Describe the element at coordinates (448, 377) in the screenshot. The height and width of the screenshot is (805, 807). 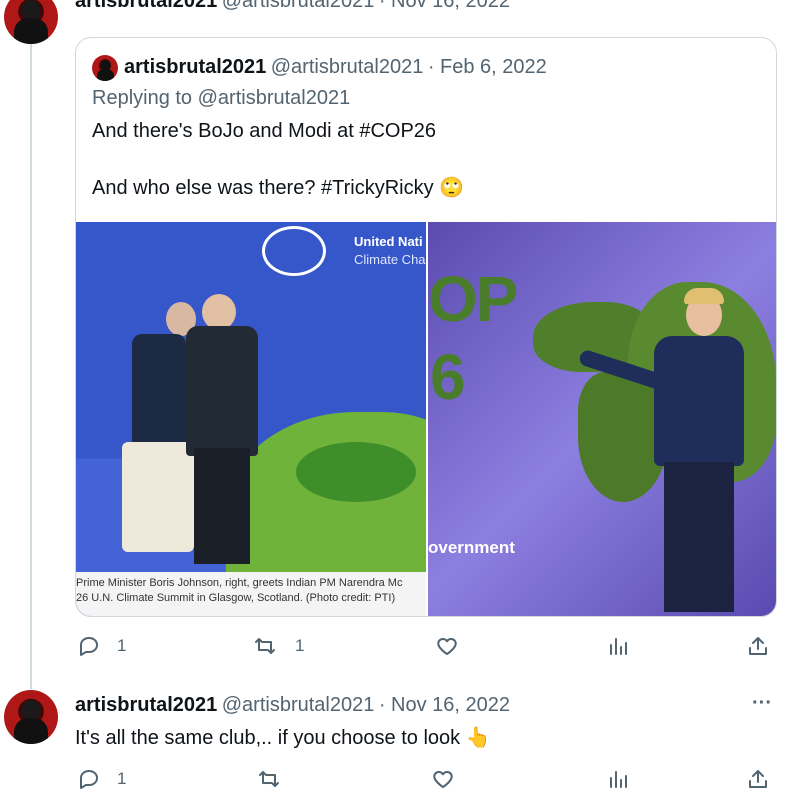
I see `cop-sign-digit: 6` at that location.